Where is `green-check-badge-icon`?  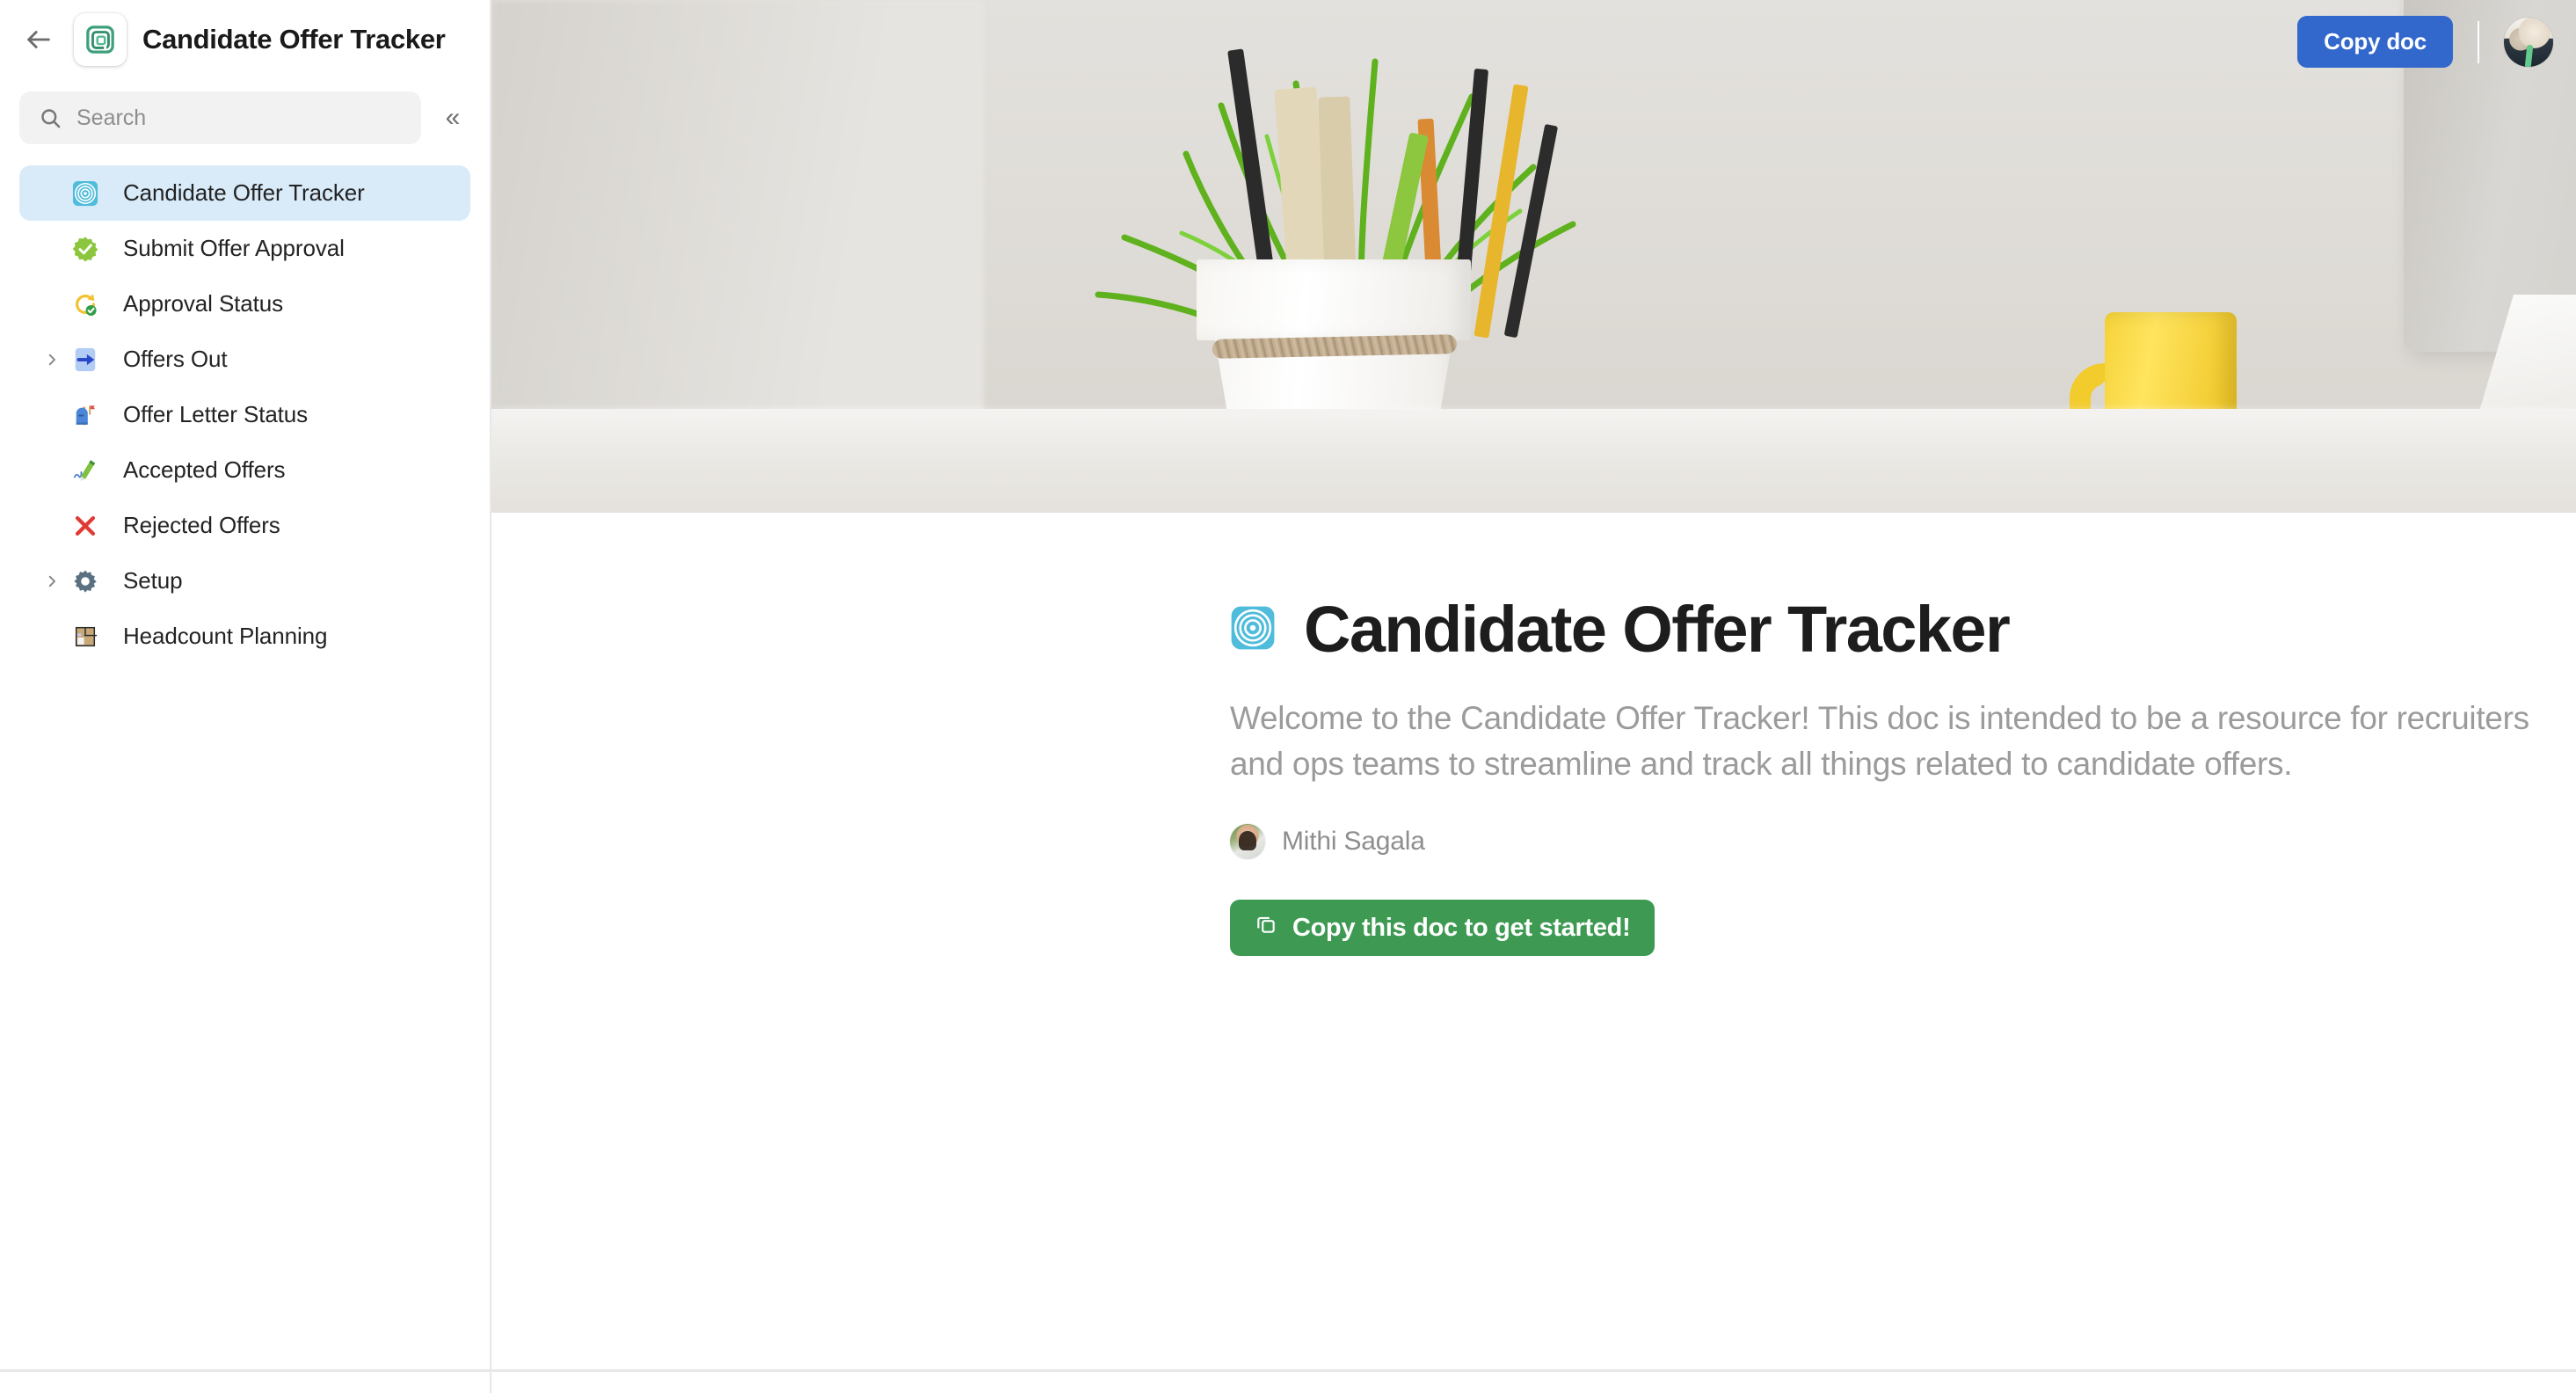
green-check-badge-icon is located at coordinates (85, 249).